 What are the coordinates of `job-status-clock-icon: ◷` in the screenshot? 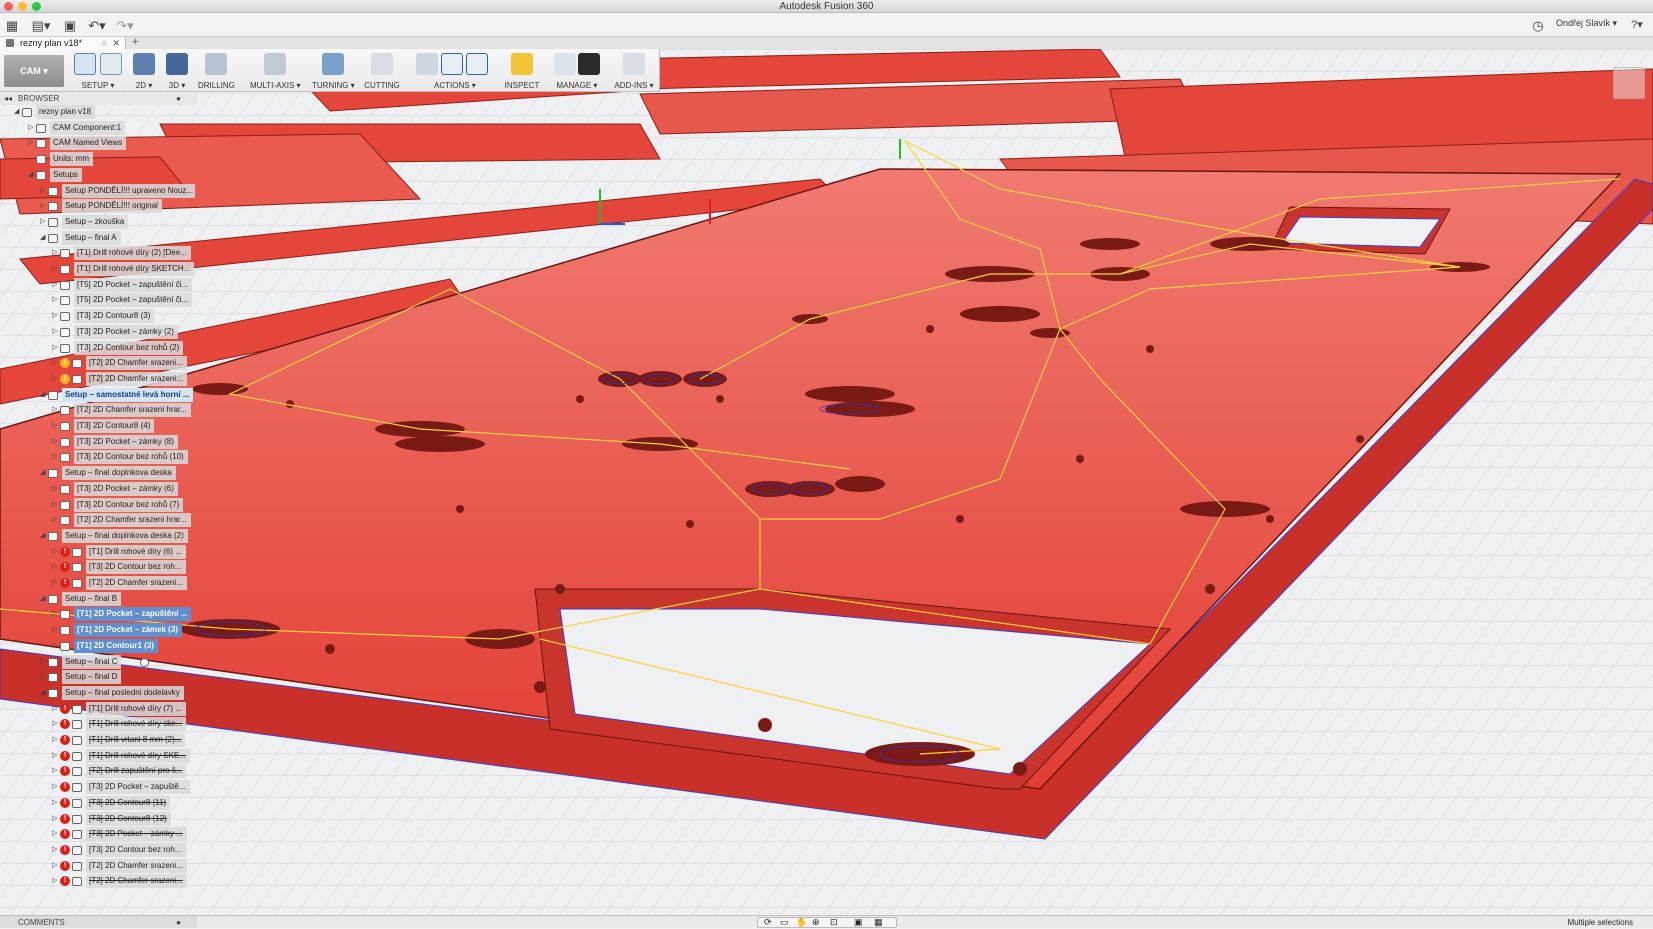 It's located at (1538, 25).